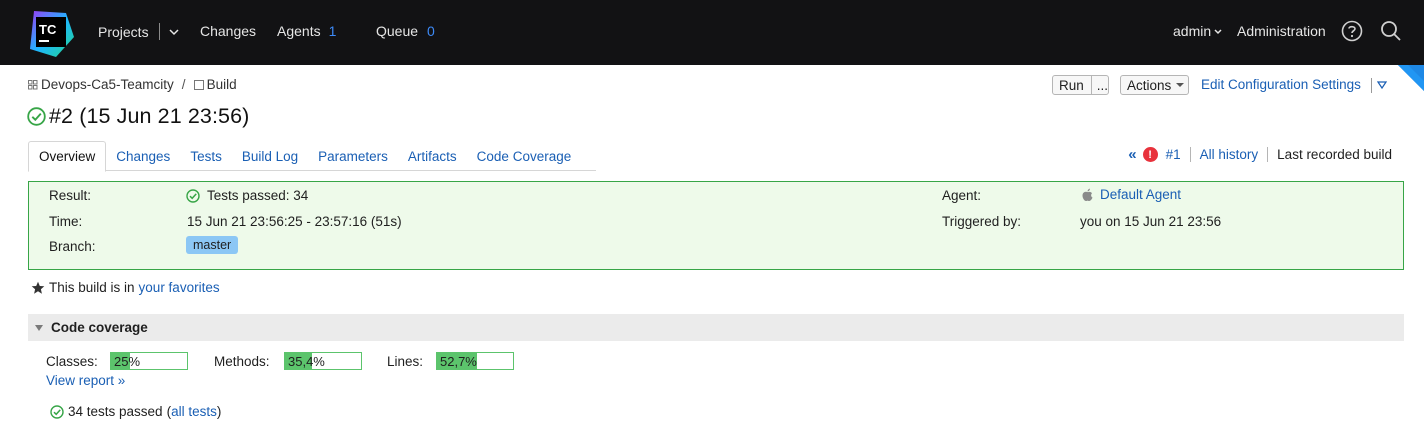 Image resolution: width=1424 pixels, height=437 pixels. I want to click on triggered-by-label: Triggered by:, so click(982, 221).